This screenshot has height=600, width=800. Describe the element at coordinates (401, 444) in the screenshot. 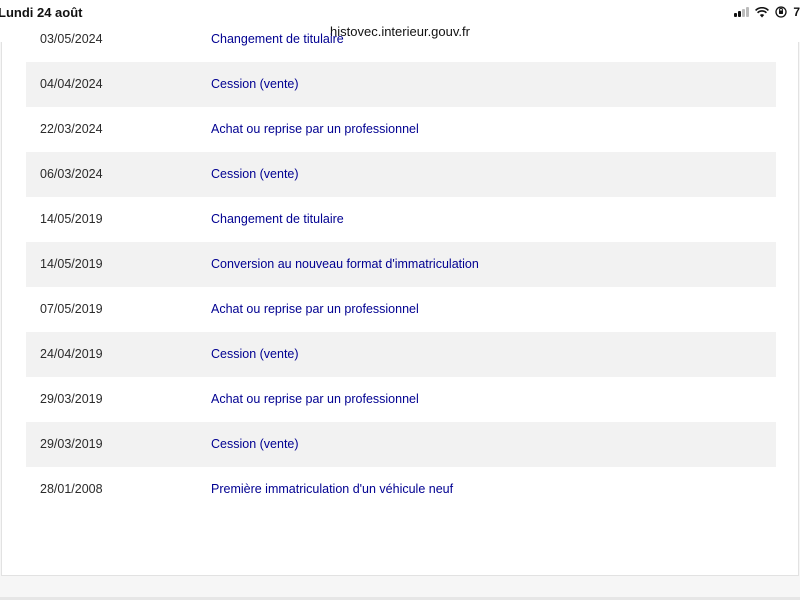

I see `table-row: 29/03/2019 Cession (vente)` at that location.